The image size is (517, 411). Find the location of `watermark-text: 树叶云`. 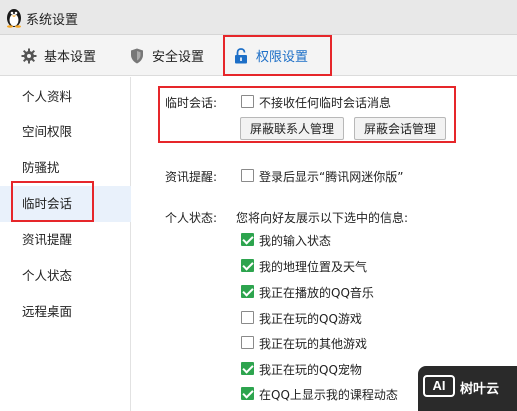

watermark-text: 树叶云 is located at coordinates (480, 389).